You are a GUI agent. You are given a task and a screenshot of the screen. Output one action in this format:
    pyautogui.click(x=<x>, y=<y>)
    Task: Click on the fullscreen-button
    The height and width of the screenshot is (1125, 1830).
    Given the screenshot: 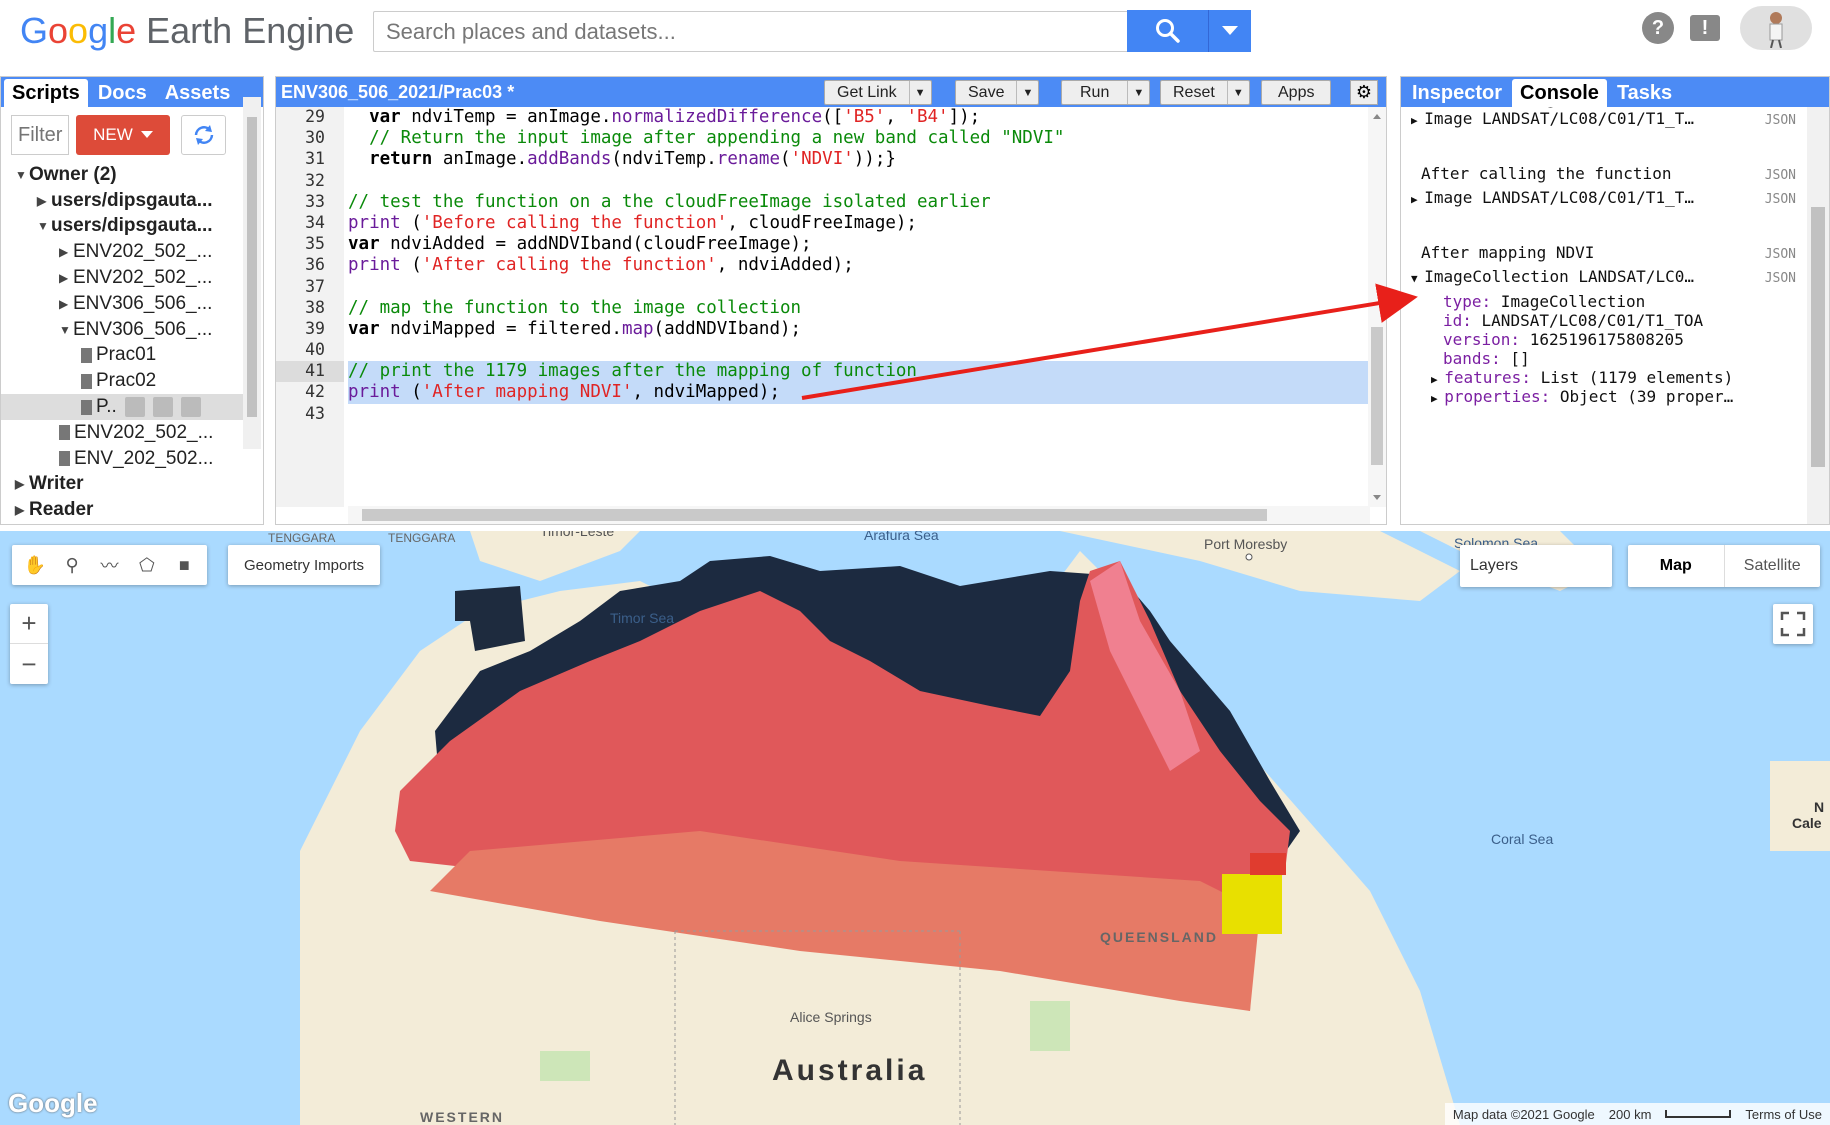 What is the action you would take?
    pyautogui.click(x=1793, y=624)
    